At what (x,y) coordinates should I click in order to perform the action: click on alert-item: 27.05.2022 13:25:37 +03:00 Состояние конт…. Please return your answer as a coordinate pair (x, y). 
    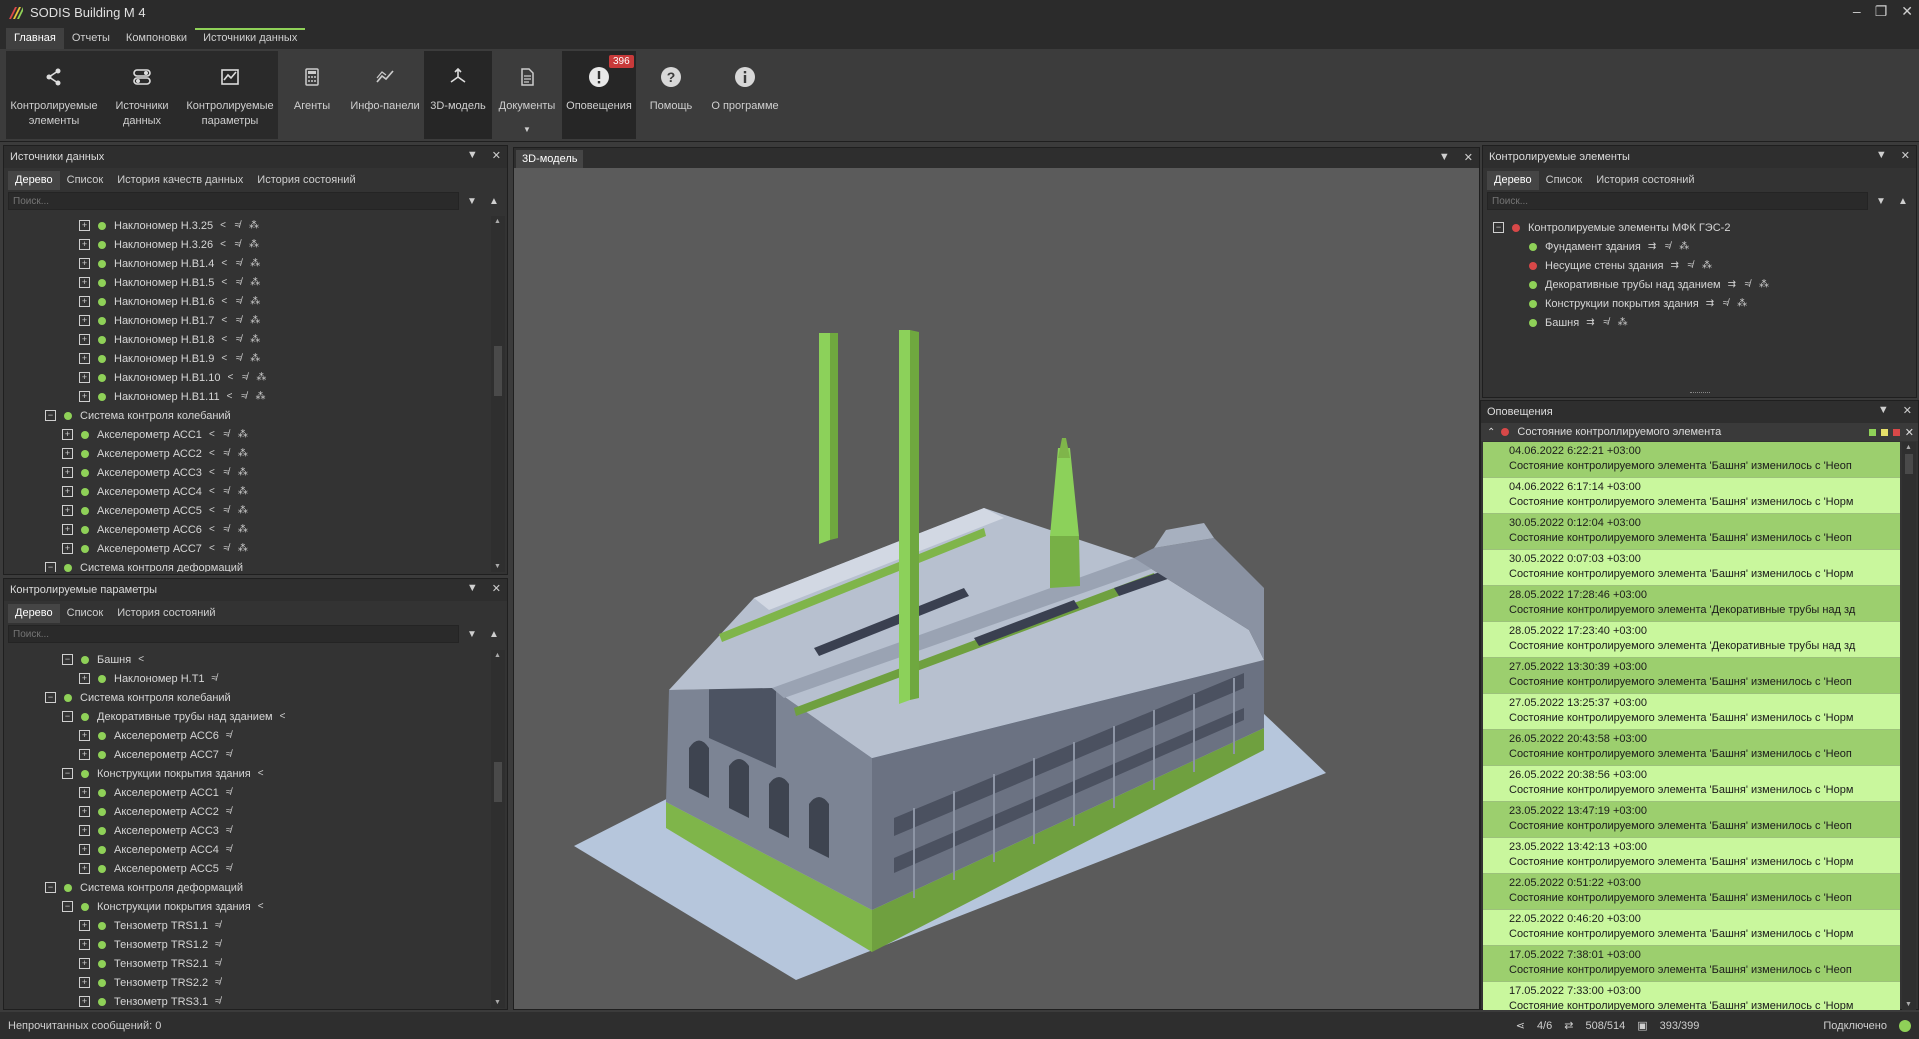
    Looking at the image, I should click on (1691, 712).